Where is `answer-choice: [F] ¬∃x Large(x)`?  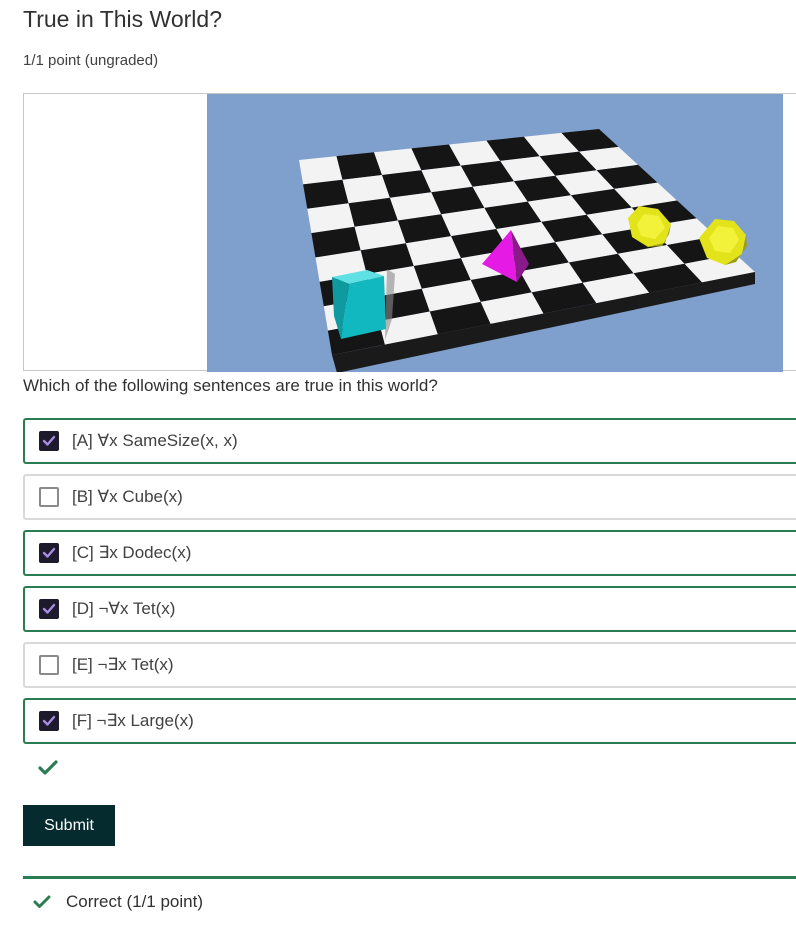
answer-choice: [F] ¬∃x Large(x) is located at coordinates (409, 721).